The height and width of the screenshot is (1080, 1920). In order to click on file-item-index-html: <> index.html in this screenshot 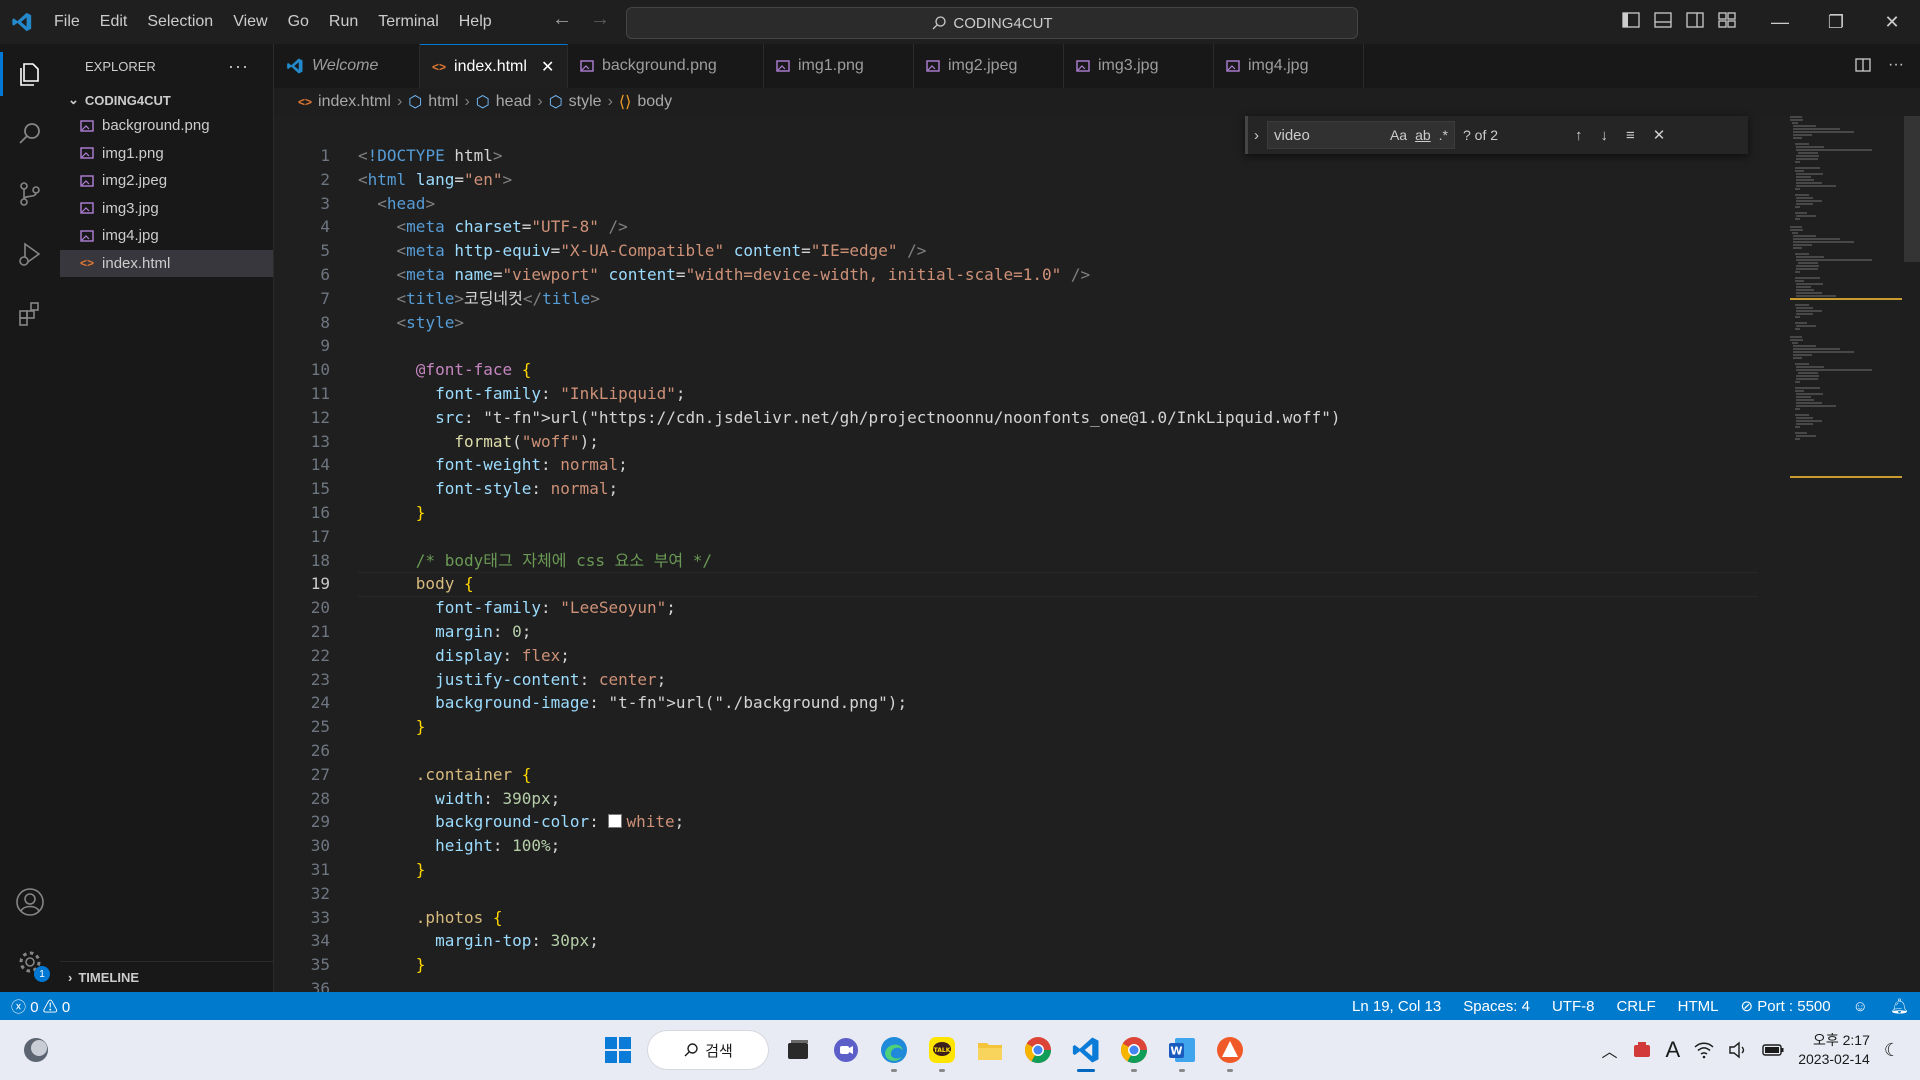, I will do `click(166, 263)`.